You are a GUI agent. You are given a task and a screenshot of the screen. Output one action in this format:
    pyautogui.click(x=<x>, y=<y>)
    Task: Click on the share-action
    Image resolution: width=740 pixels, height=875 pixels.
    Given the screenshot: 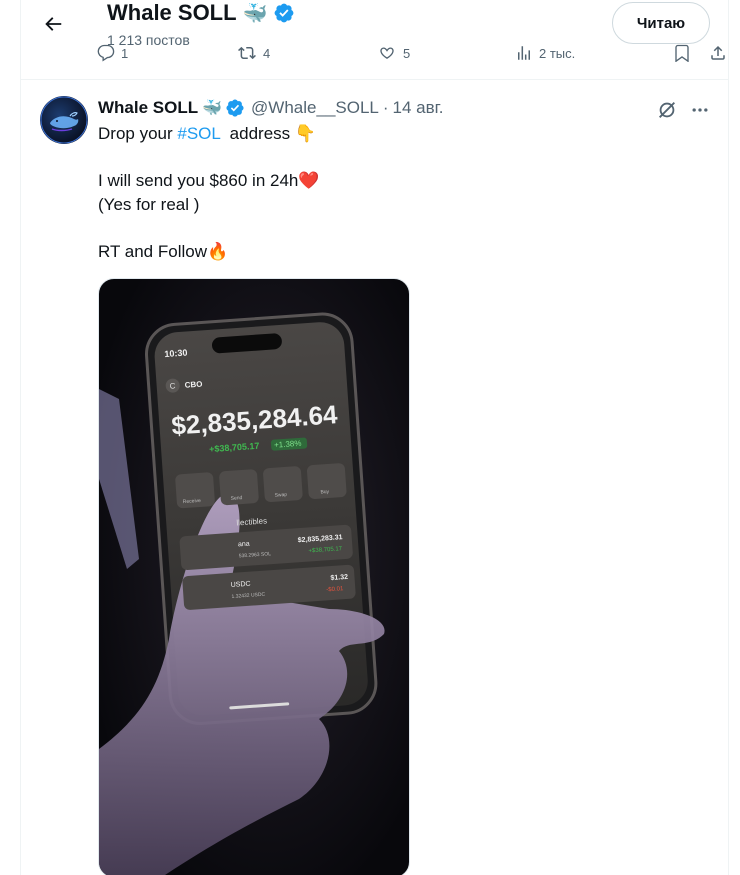 What is the action you would take?
    pyautogui.click(x=718, y=53)
    